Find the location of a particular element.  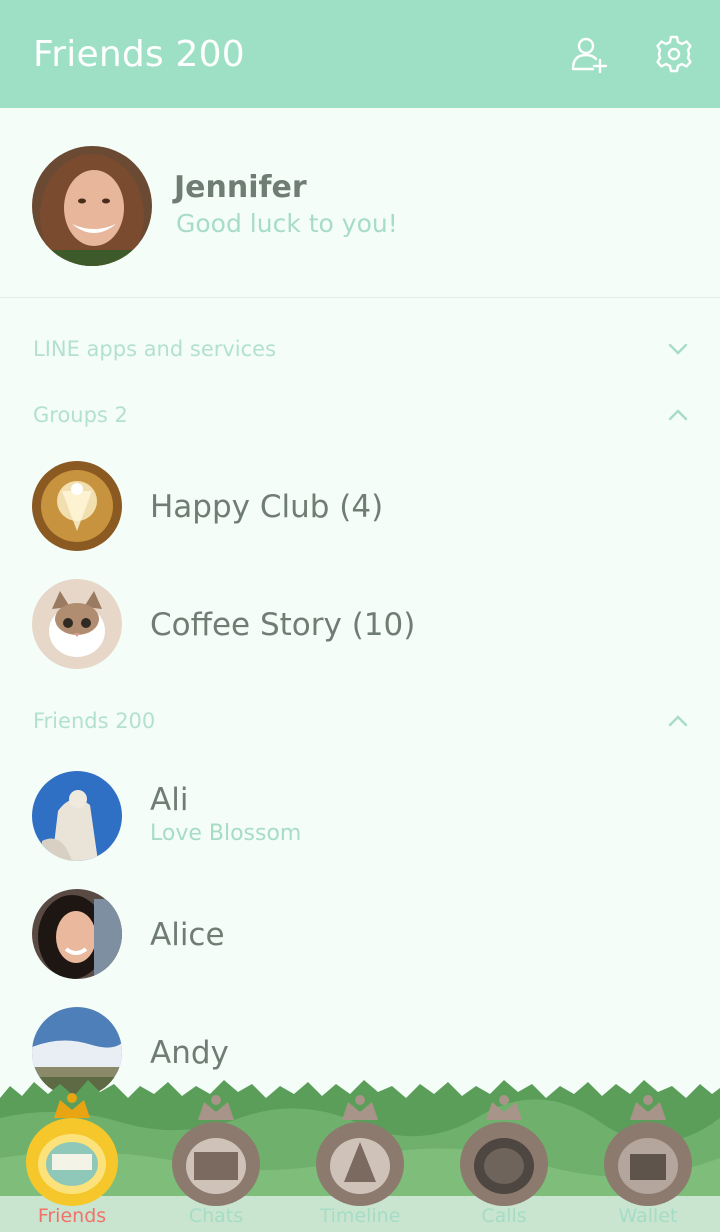

tab-wallet: Wallet is located at coordinates (648, 1162).